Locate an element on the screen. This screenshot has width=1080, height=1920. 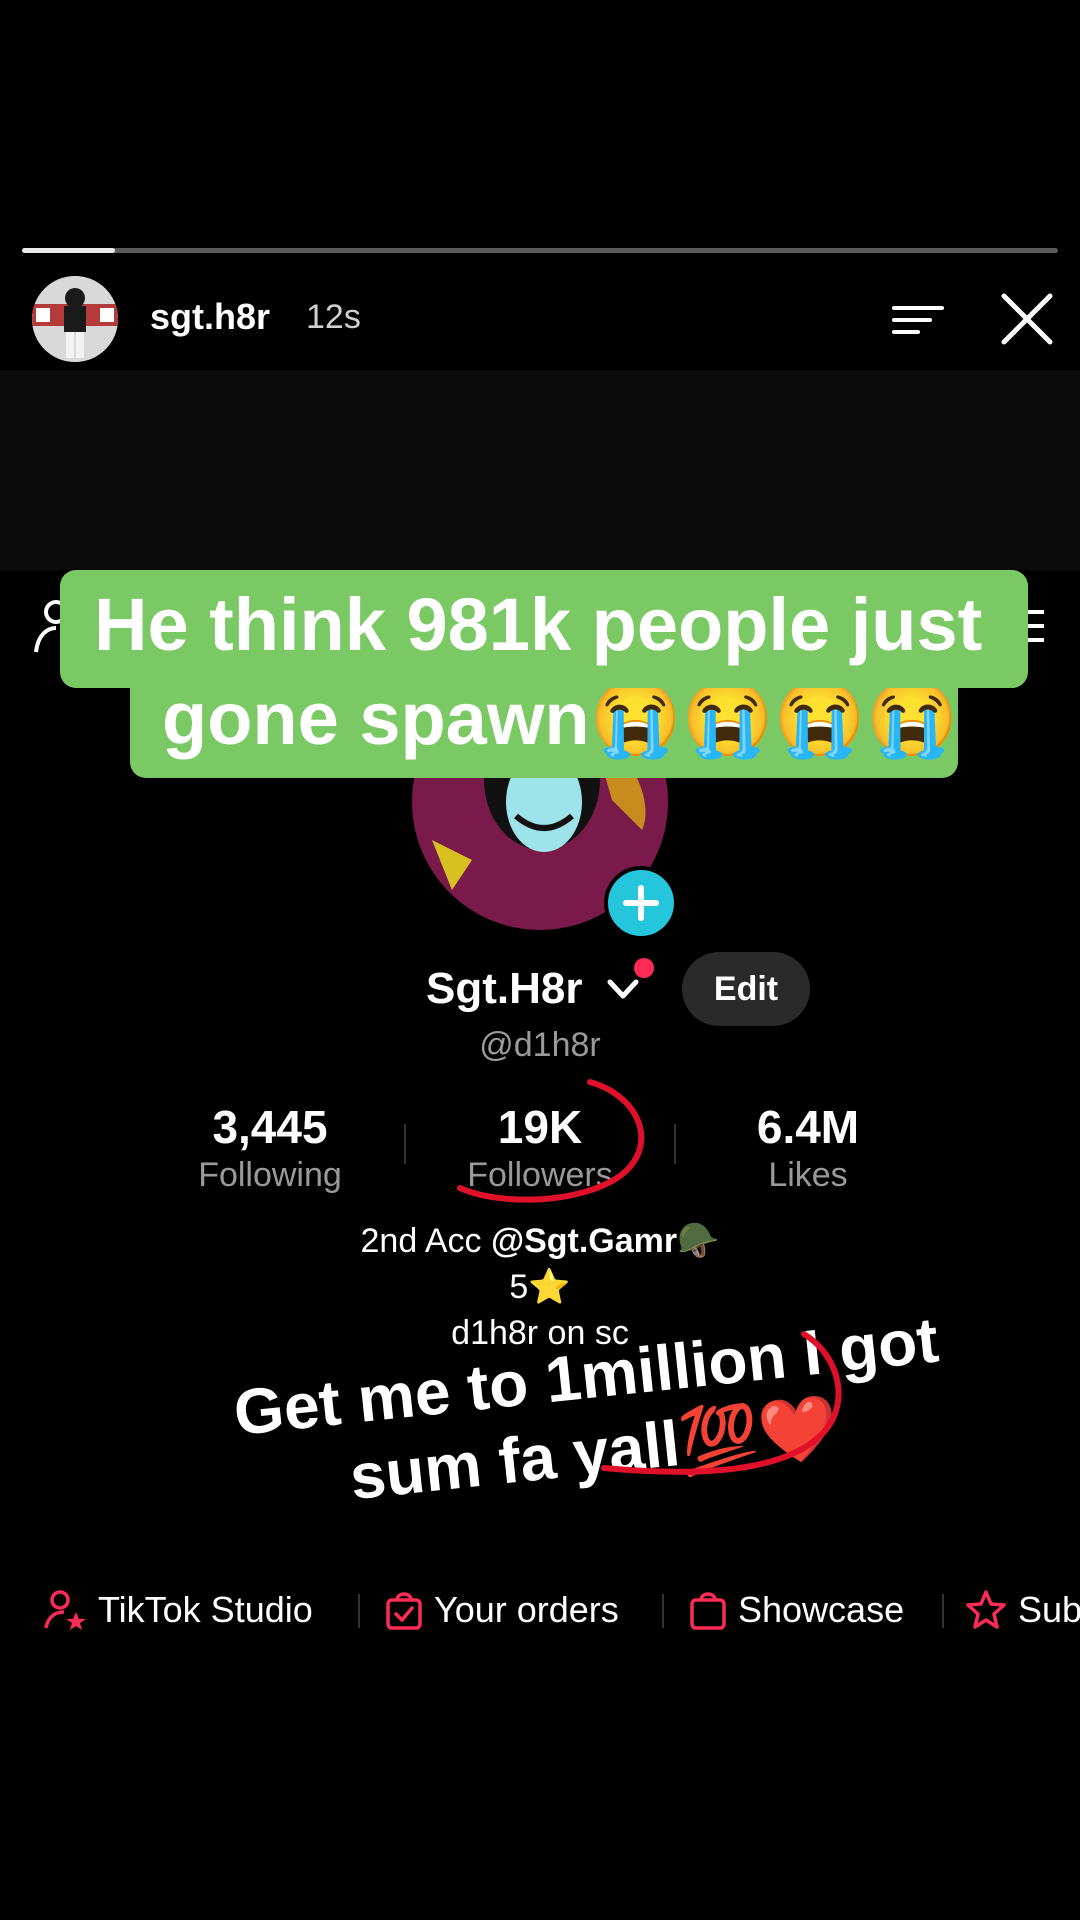
red-annotation-scribble is located at coordinates (721, 1403).